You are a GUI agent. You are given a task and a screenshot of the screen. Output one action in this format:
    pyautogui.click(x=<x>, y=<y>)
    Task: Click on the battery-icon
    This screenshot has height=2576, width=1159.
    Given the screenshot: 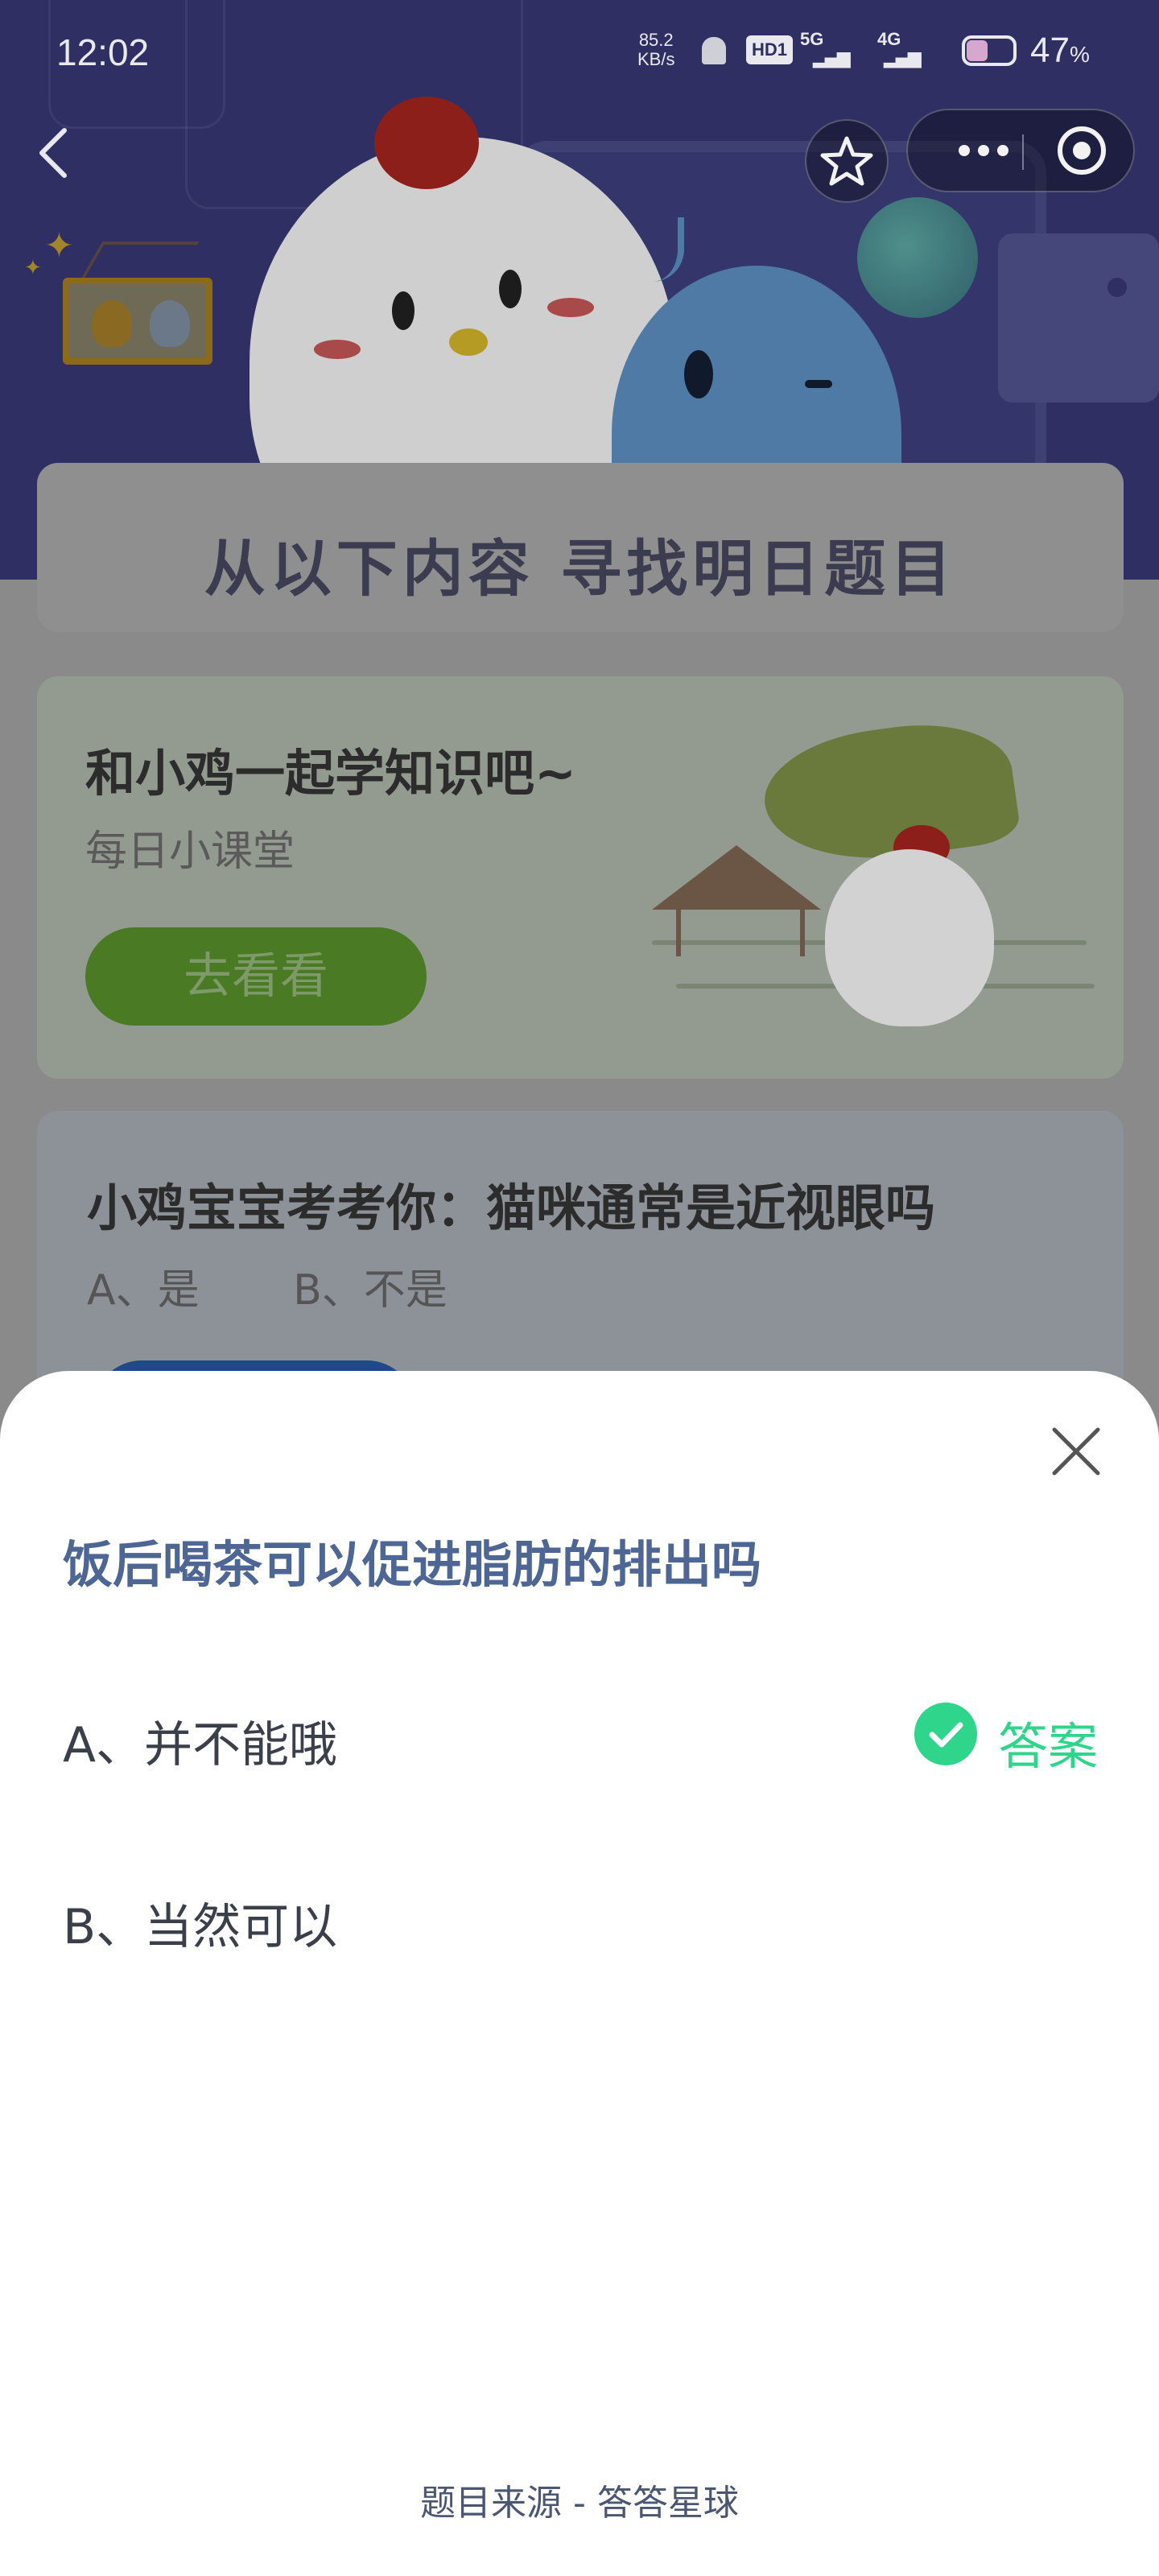 What is the action you would take?
    pyautogui.click(x=989, y=50)
    